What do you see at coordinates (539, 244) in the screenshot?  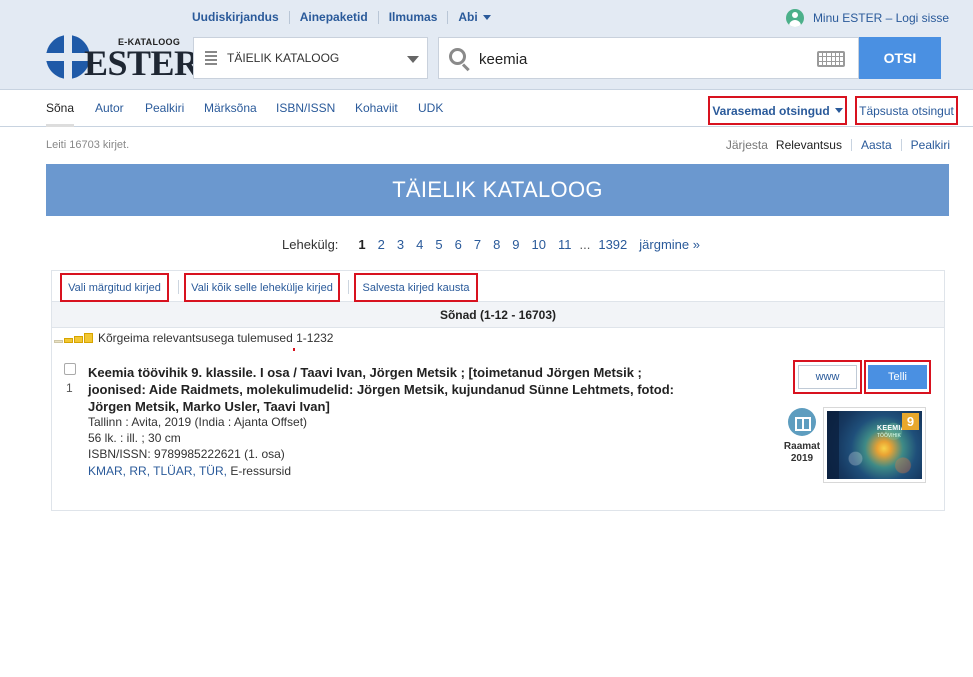 I see `page-10: 10` at bounding box center [539, 244].